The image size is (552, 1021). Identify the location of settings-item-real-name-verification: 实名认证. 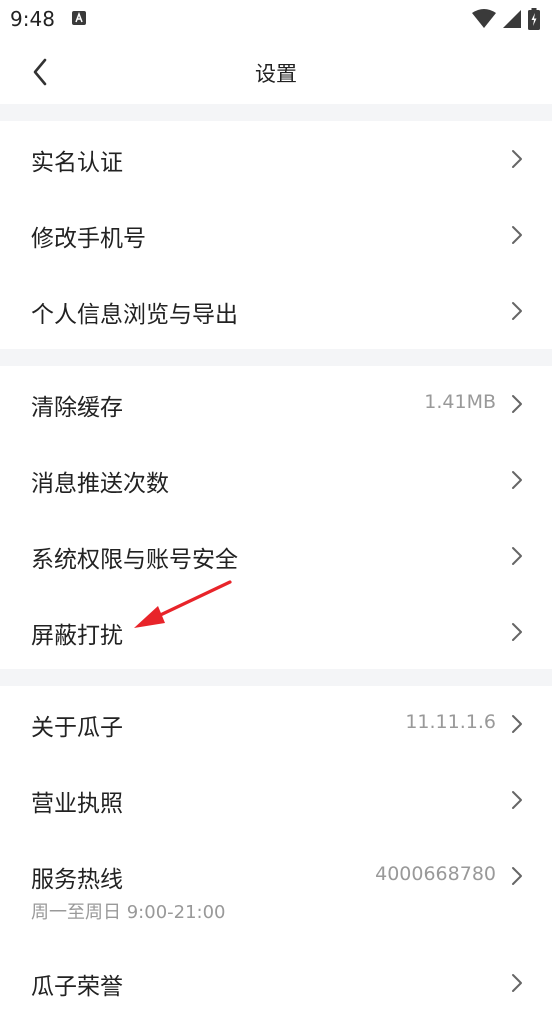
(276, 159).